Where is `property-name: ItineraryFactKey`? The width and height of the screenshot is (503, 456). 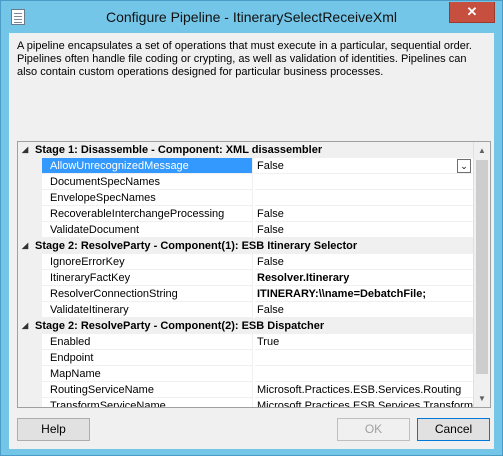
property-name: ItineraryFactKey is located at coordinates (147, 278).